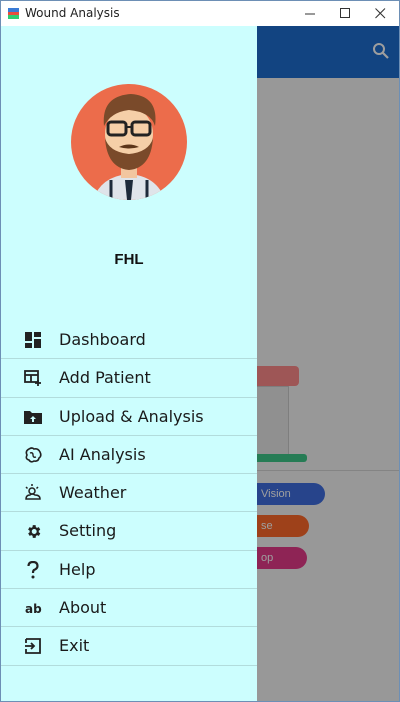 The width and height of the screenshot is (400, 702). Describe the element at coordinates (33, 531) in the screenshot. I see `gear-icon` at that location.